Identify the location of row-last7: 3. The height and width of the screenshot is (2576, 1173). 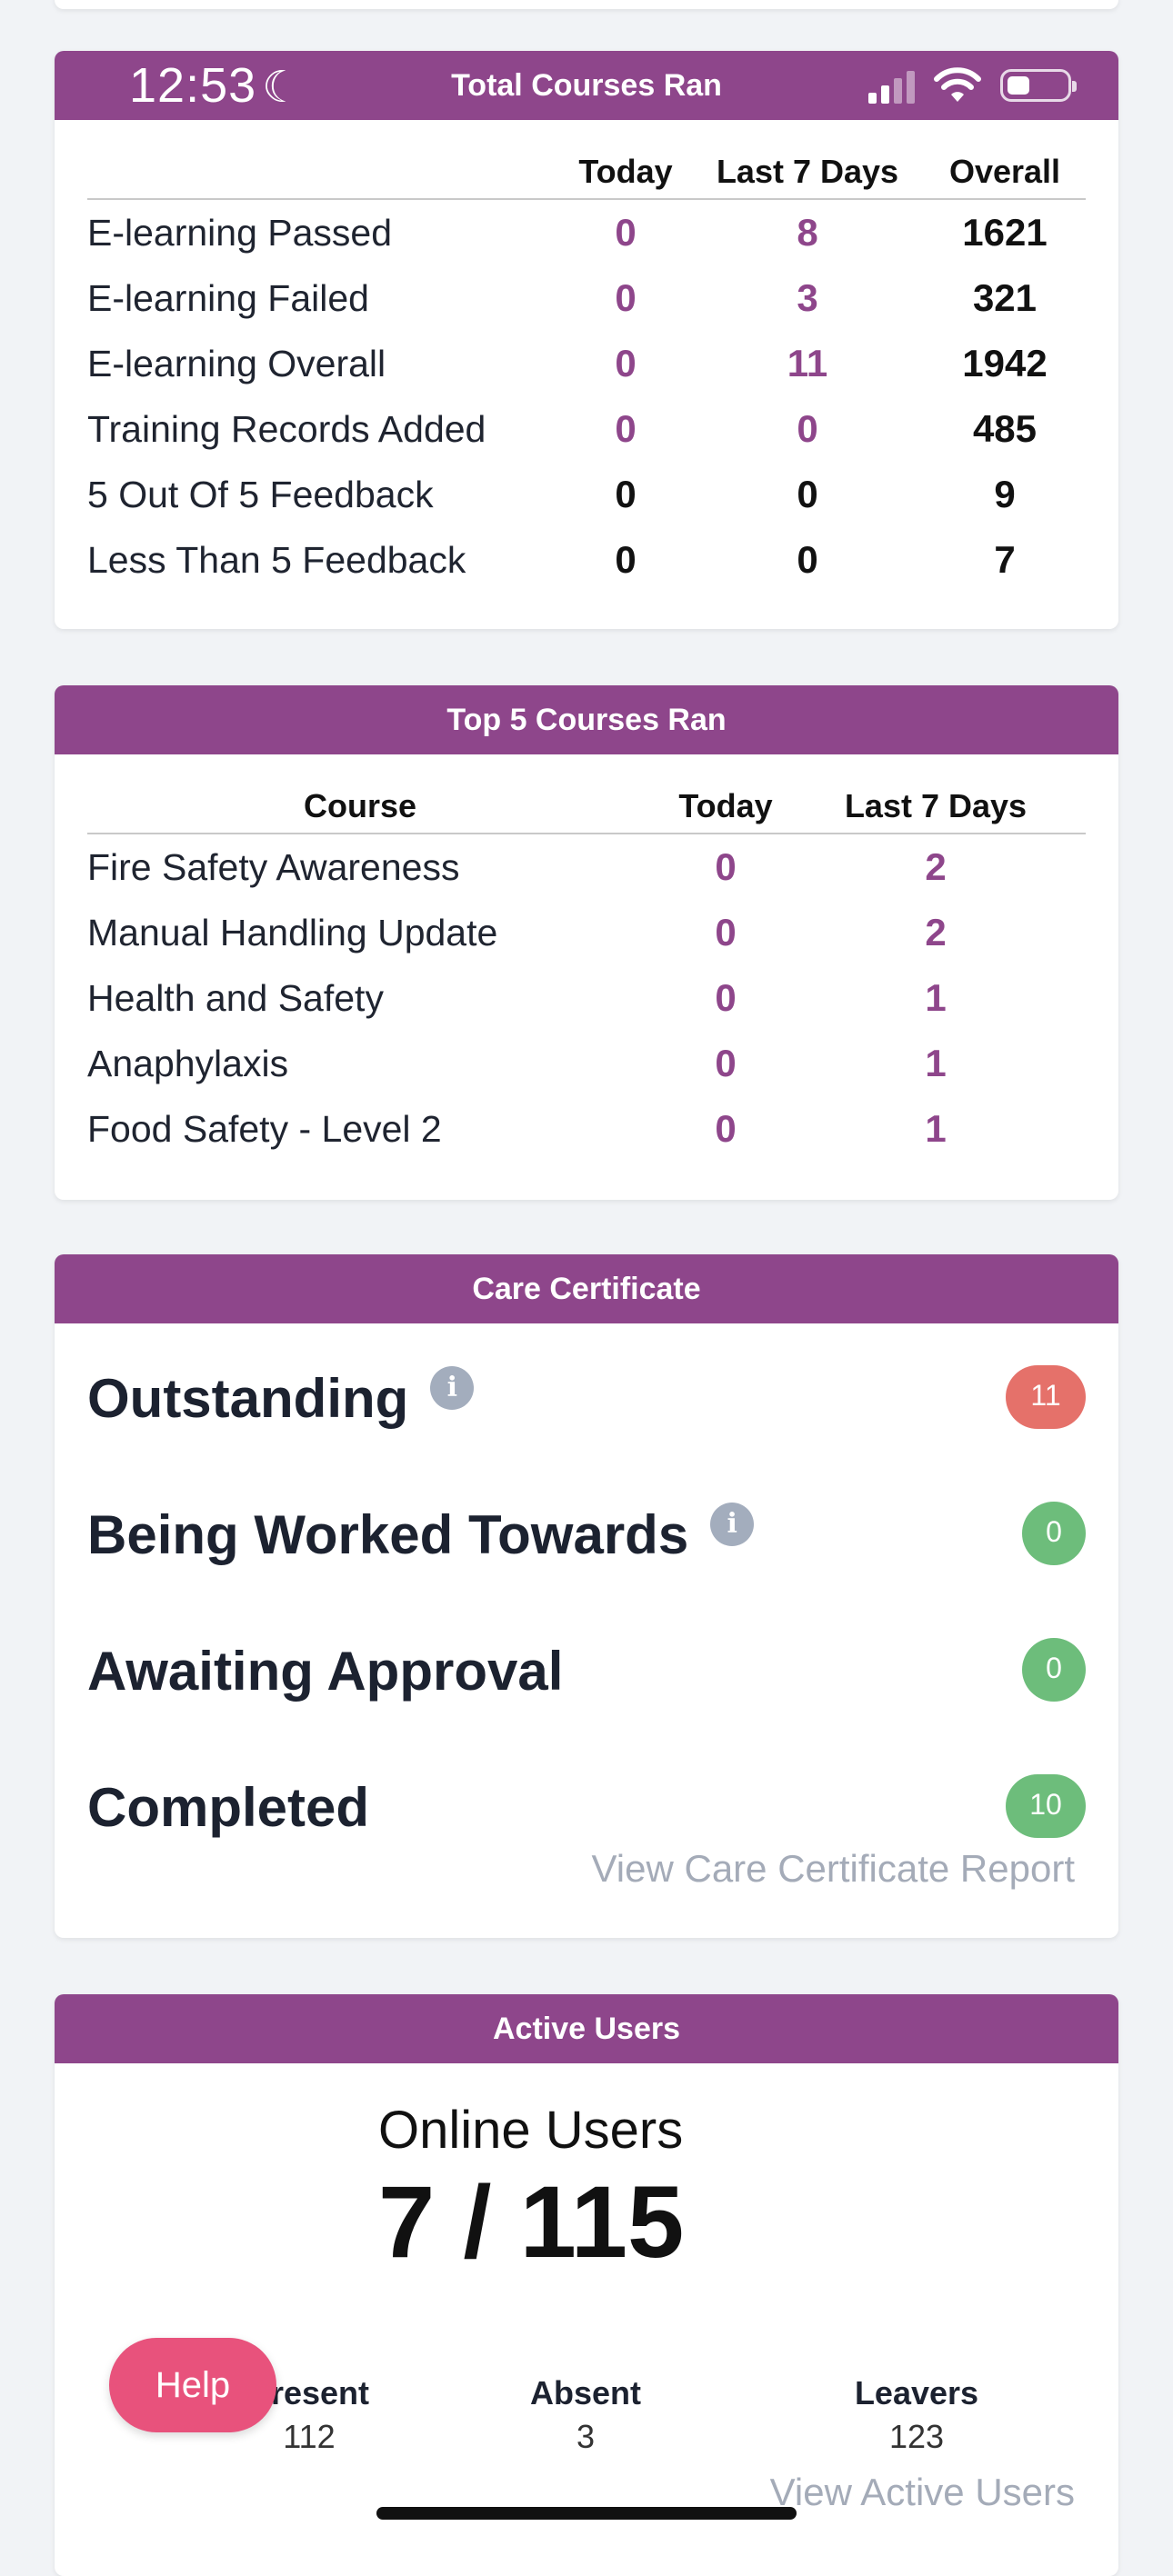
(807, 297).